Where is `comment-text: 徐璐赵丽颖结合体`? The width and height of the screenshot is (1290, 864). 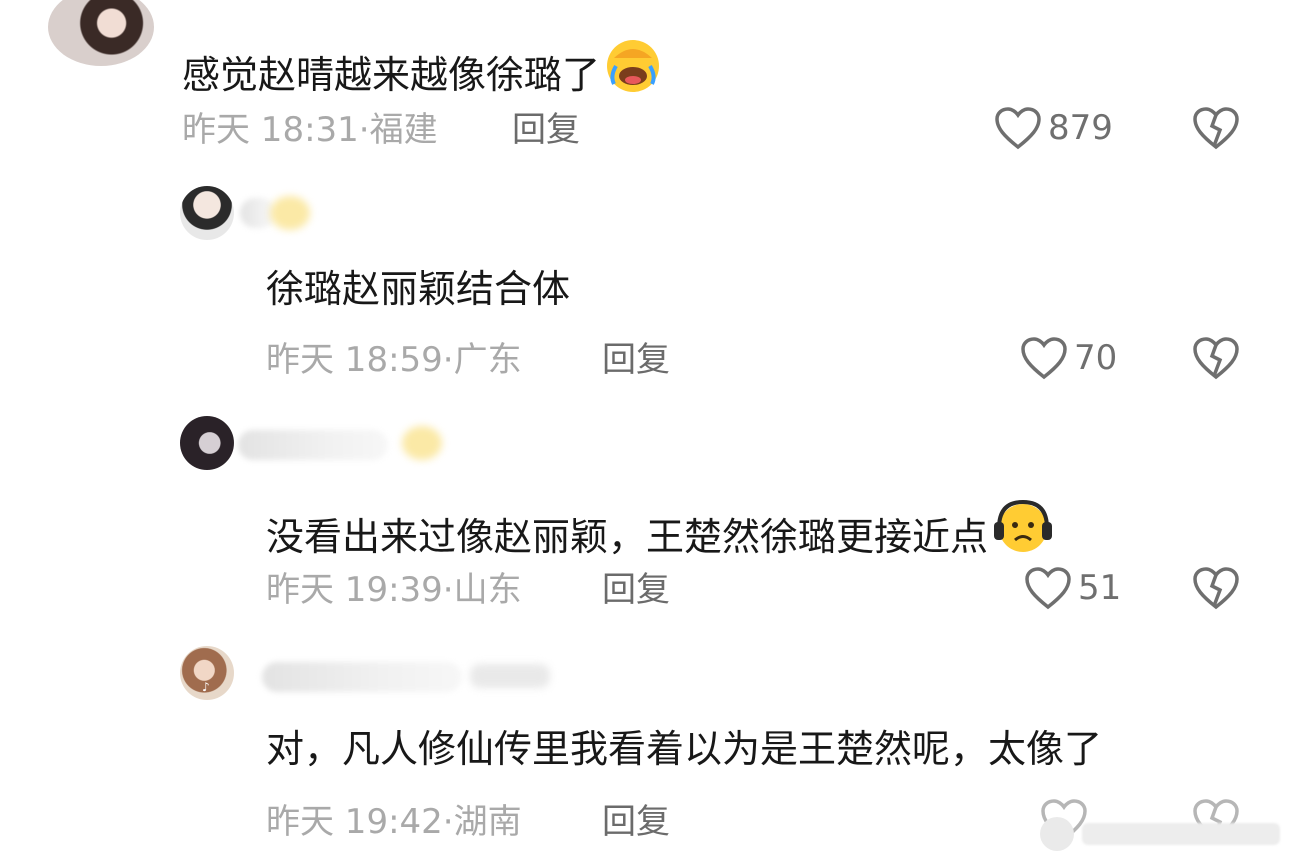 comment-text: 徐璐赵丽颖结合体 is located at coordinates (418, 289).